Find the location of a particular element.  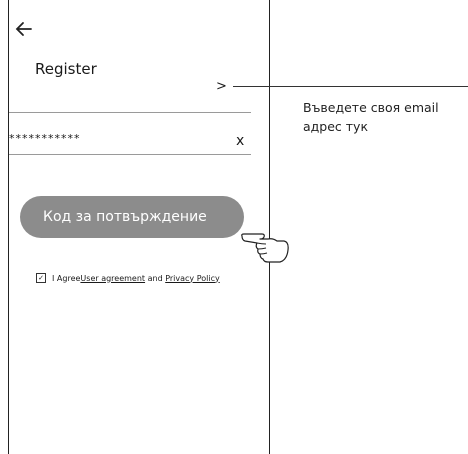

page-title: Register is located at coordinates (66, 69).